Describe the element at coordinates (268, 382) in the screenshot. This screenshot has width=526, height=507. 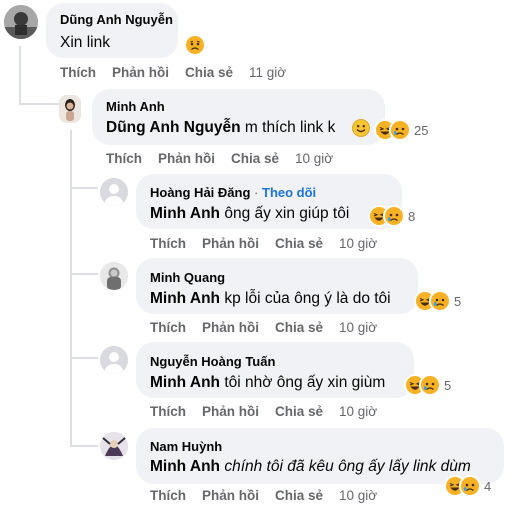
I see `comment-text: Minh Anh tôi nhờ ông ấy xin giùm` at that location.